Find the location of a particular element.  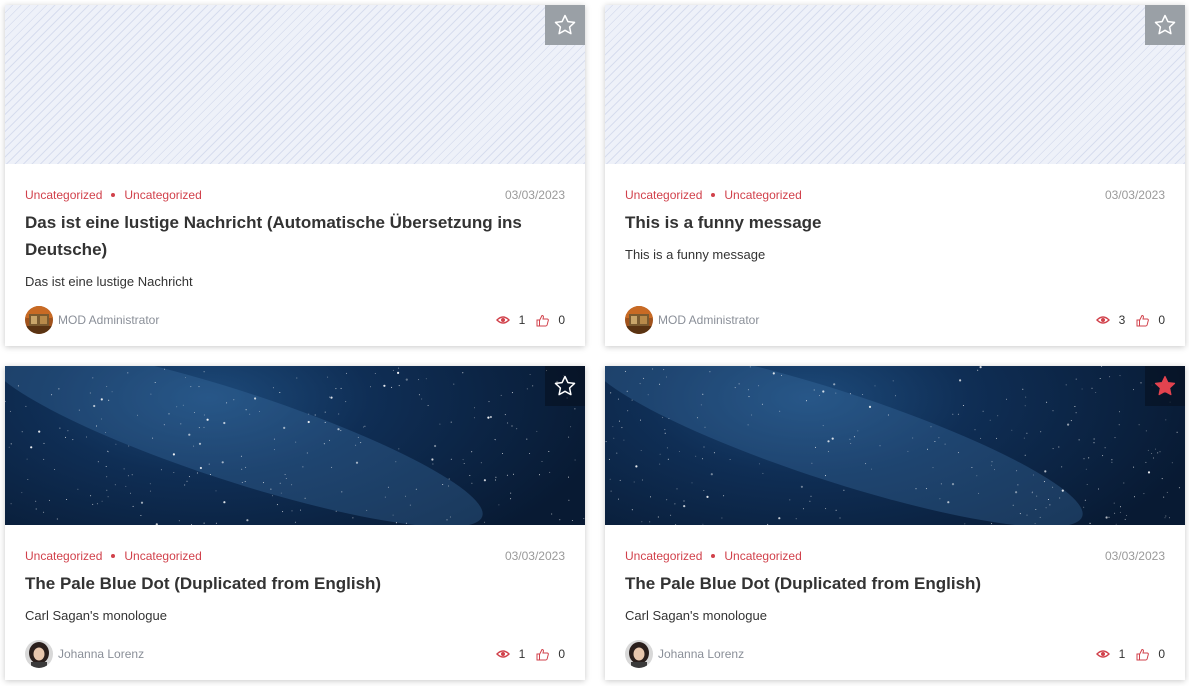

card-stats: 3 0 is located at coordinates (1130, 320).